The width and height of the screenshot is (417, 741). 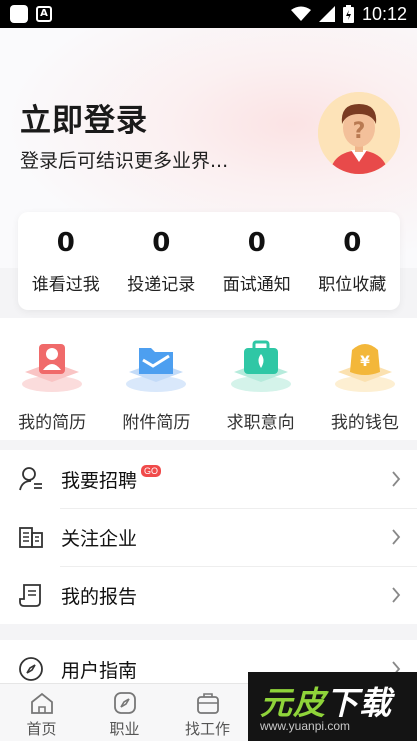 What do you see at coordinates (52, 368) in the screenshot?
I see `resume-icon` at bounding box center [52, 368].